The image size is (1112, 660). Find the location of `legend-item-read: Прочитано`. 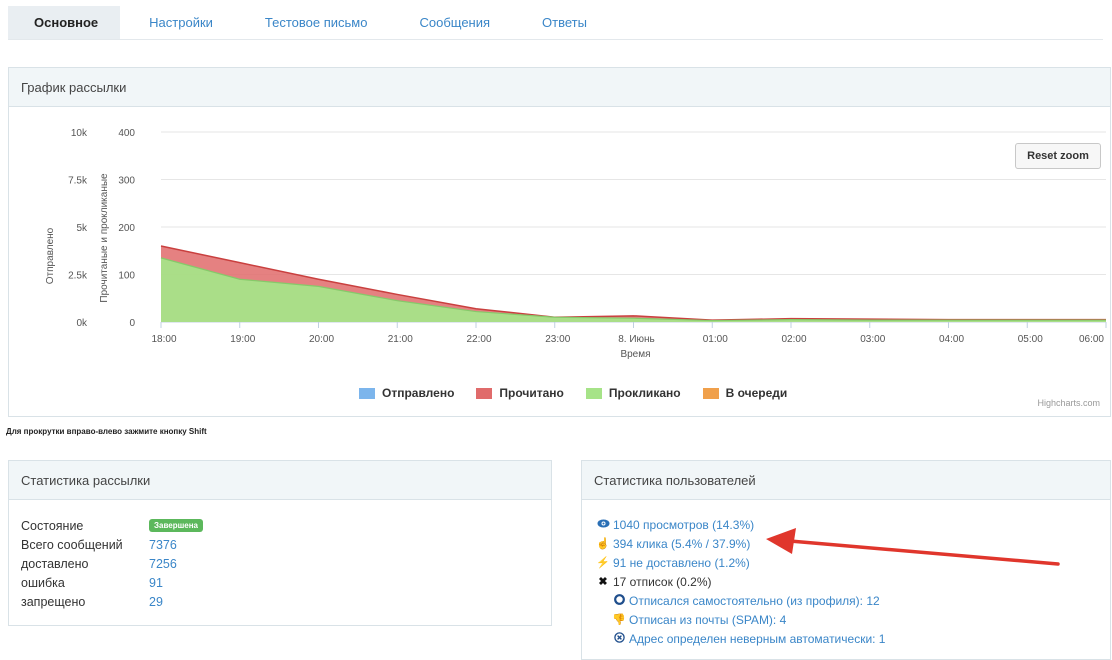

legend-item-read: Прочитано is located at coordinates (520, 393).